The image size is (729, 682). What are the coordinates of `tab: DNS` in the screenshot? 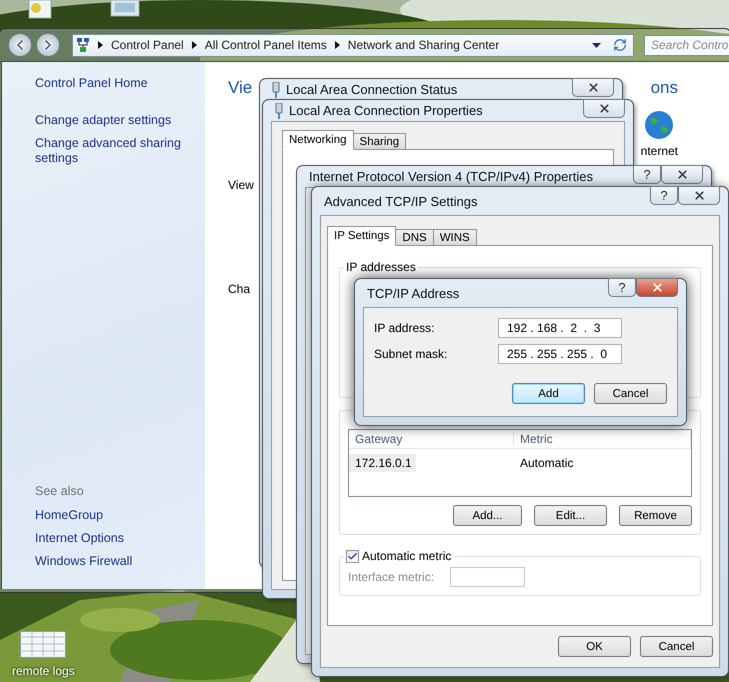 It's located at (414, 237).